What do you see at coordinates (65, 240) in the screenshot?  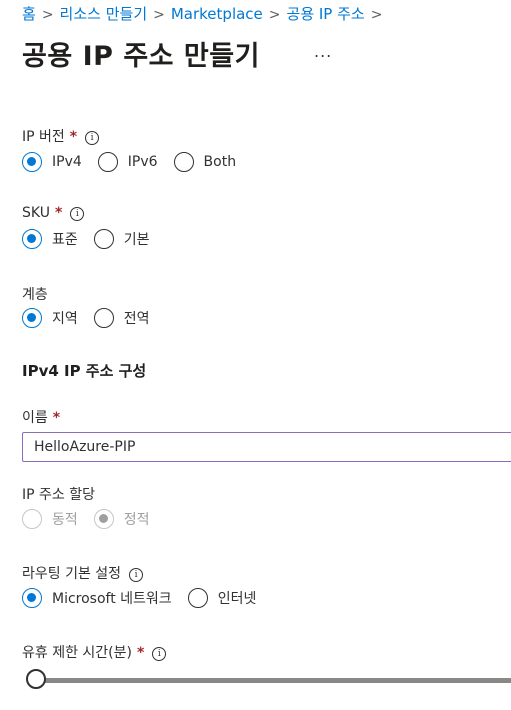 I see `radio-standard-label: 표준` at bounding box center [65, 240].